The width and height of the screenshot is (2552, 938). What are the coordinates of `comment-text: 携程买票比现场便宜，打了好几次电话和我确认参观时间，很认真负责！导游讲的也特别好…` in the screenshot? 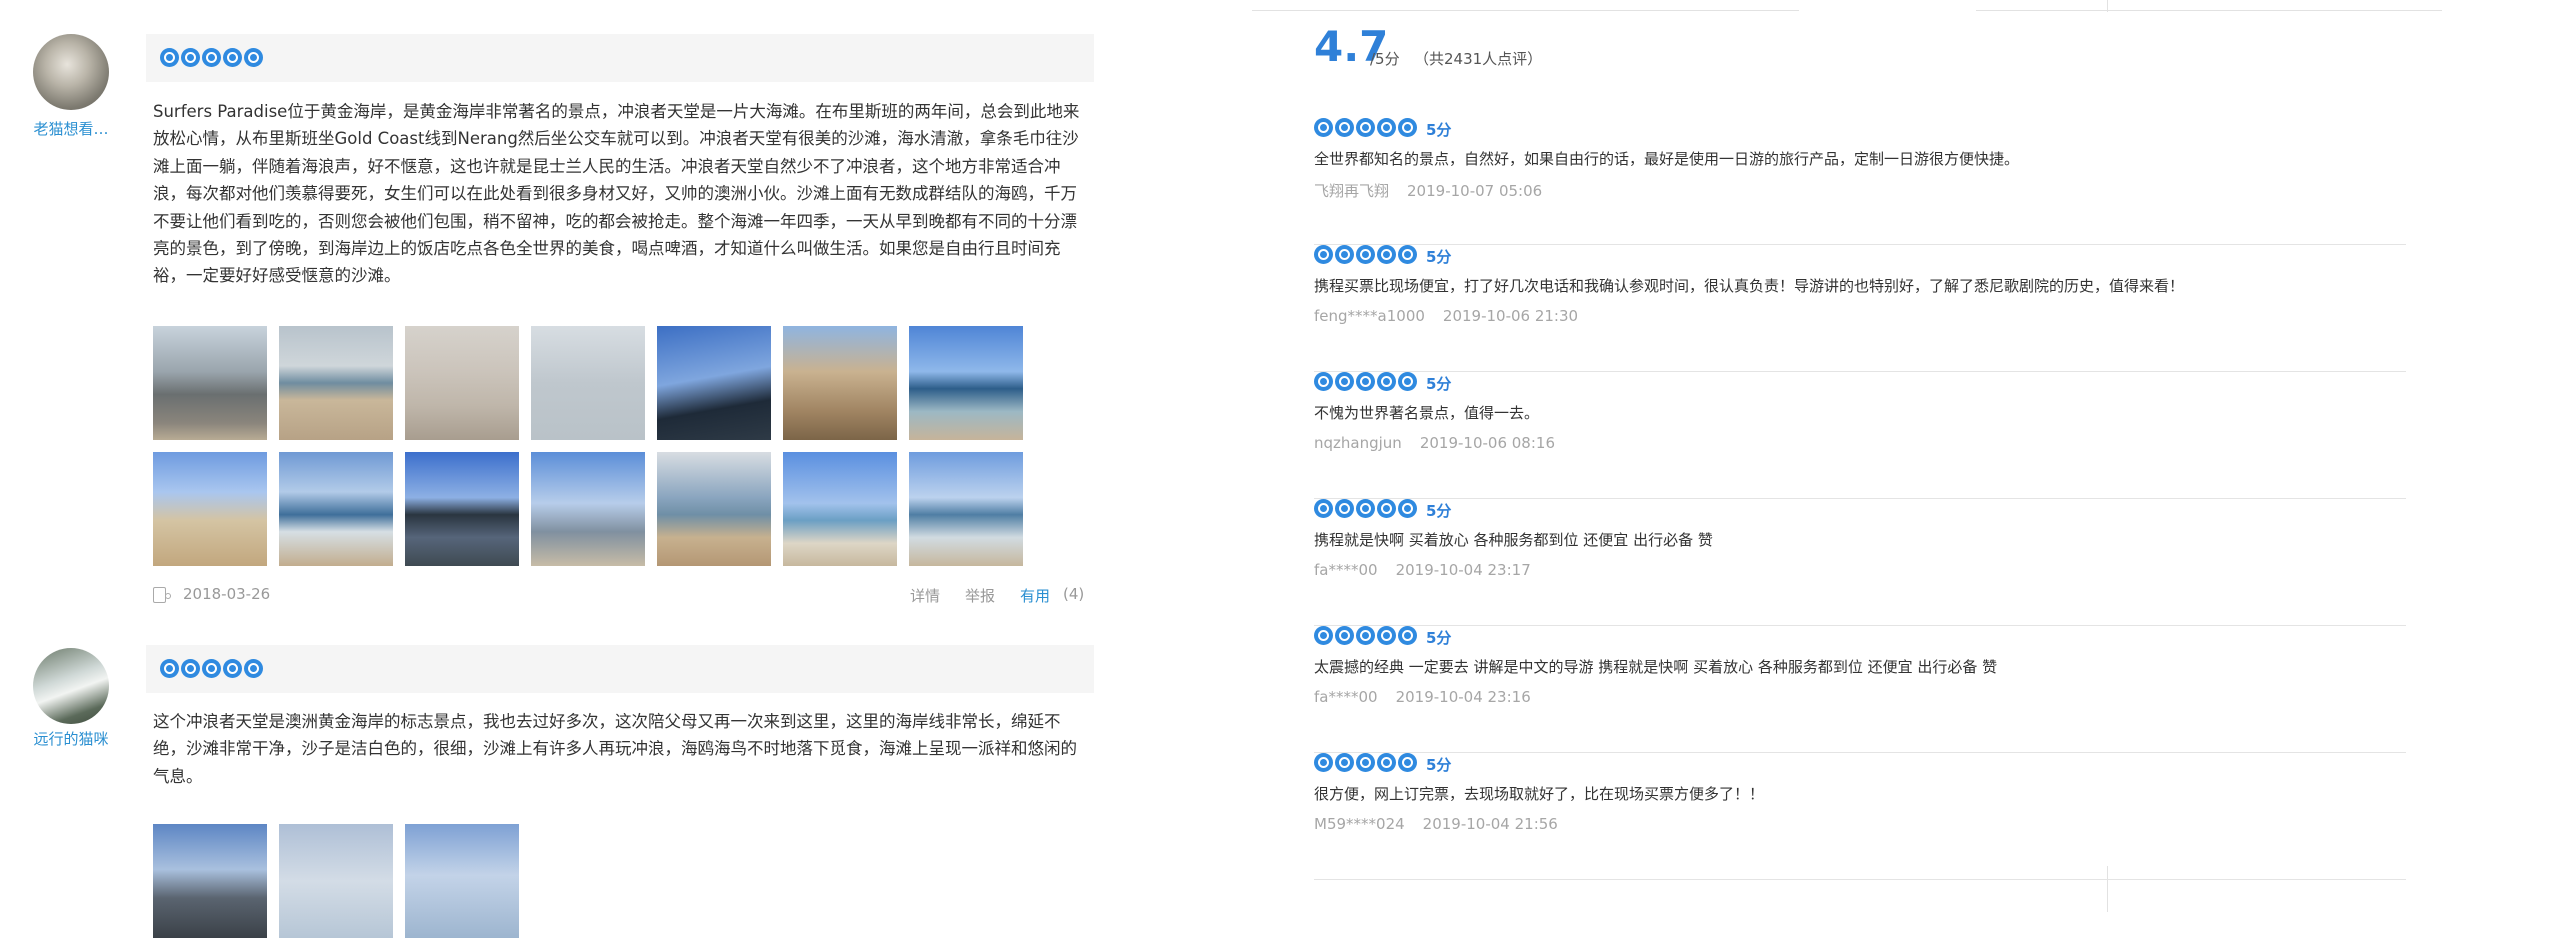 It's located at (1749, 286).